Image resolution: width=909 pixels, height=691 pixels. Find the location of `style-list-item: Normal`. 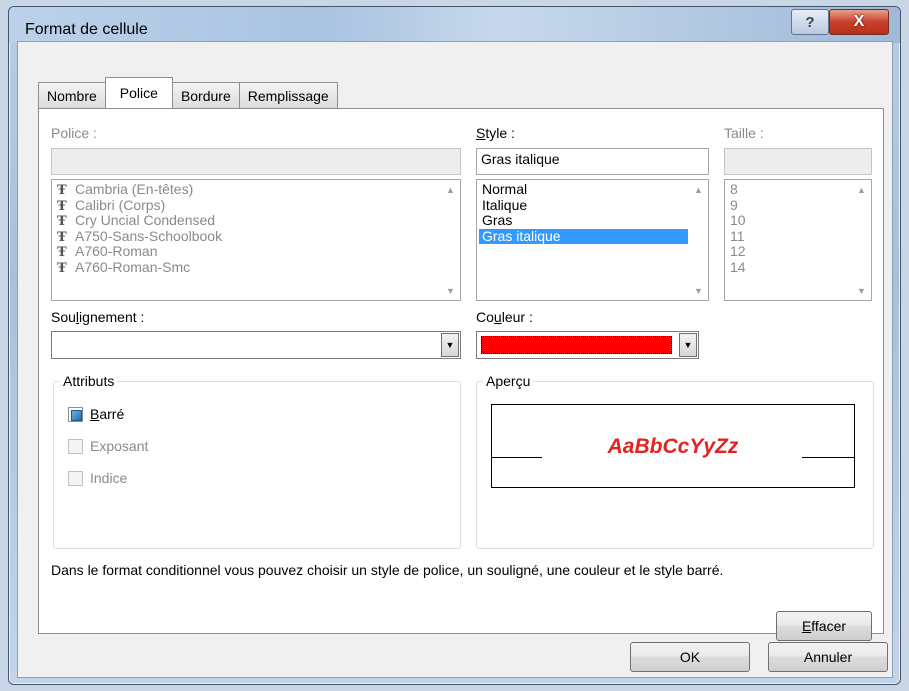

style-list-item: Normal is located at coordinates (583, 189).